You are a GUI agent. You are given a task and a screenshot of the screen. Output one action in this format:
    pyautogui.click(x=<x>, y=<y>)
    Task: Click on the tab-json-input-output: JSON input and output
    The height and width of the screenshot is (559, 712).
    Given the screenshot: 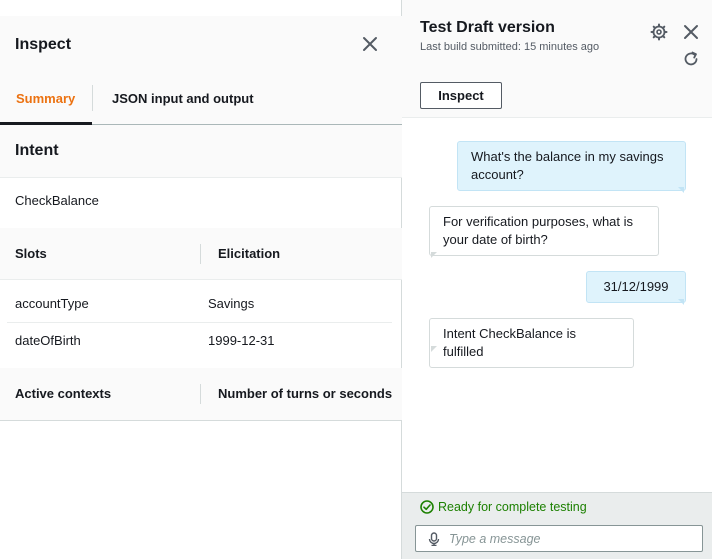 What is the action you would take?
    pyautogui.click(x=183, y=98)
    